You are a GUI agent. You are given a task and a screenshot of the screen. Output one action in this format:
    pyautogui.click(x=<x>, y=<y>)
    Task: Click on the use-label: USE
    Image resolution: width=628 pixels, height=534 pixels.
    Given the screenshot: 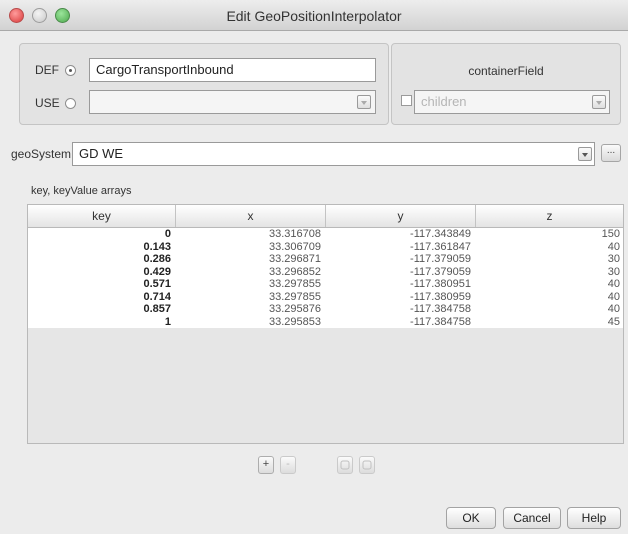 What is the action you would take?
    pyautogui.click(x=47, y=103)
    